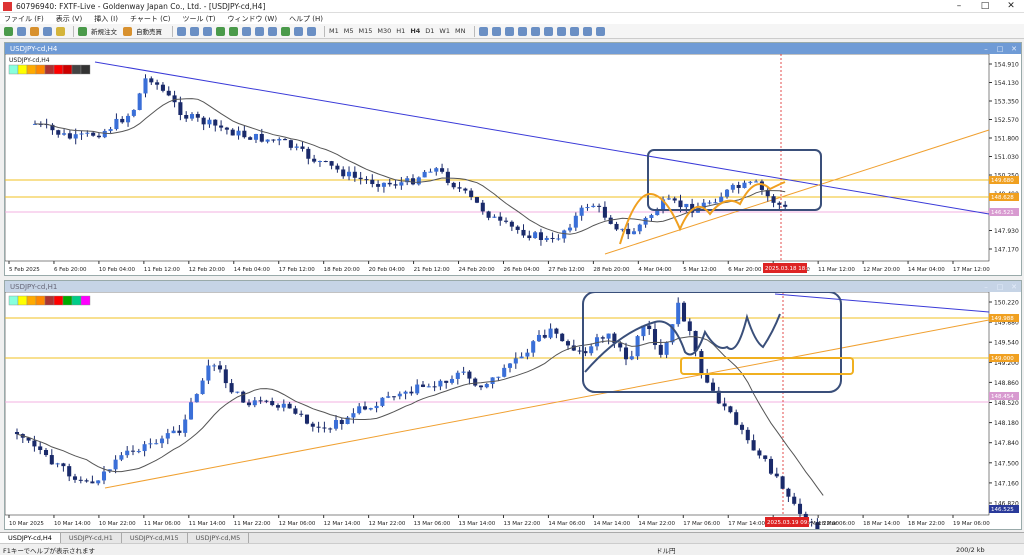 The width and height of the screenshot is (1024, 555). What do you see at coordinates (601, 31) in the screenshot?
I see `arrows-icon` at bounding box center [601, 31].